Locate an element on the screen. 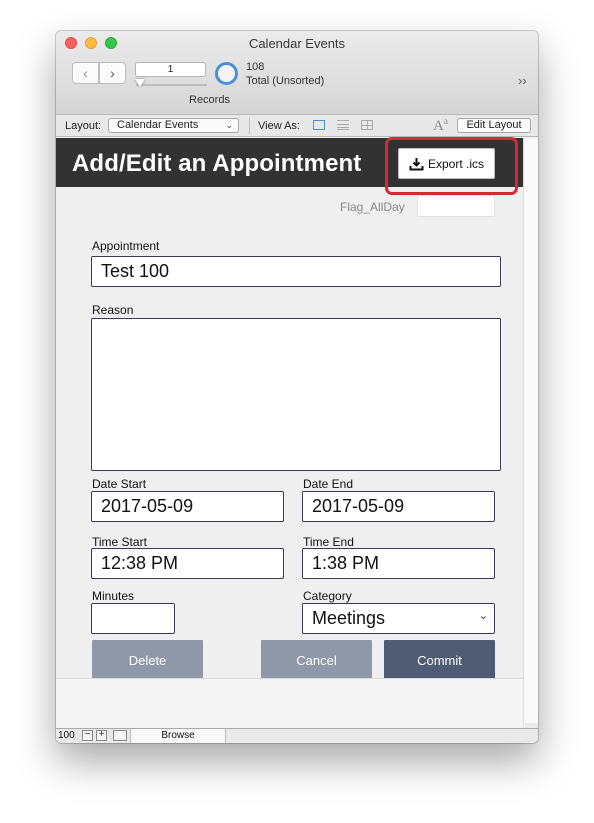 The image size is (594, 823). layout-label: Layout: is located at coordinates (83, 126).